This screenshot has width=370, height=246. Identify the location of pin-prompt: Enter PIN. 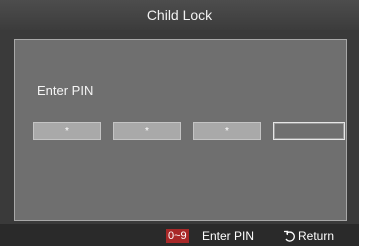
(65, 90).